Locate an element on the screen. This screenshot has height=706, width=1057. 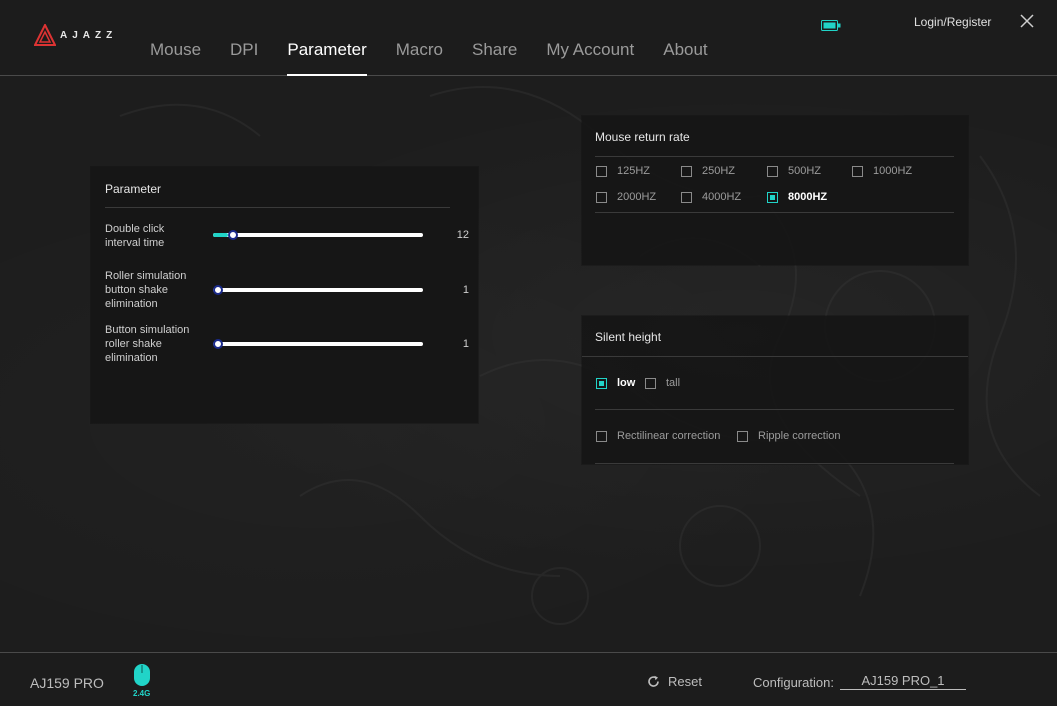
return-rate-title: Mouse return rate is located at coordinates (642, 137).